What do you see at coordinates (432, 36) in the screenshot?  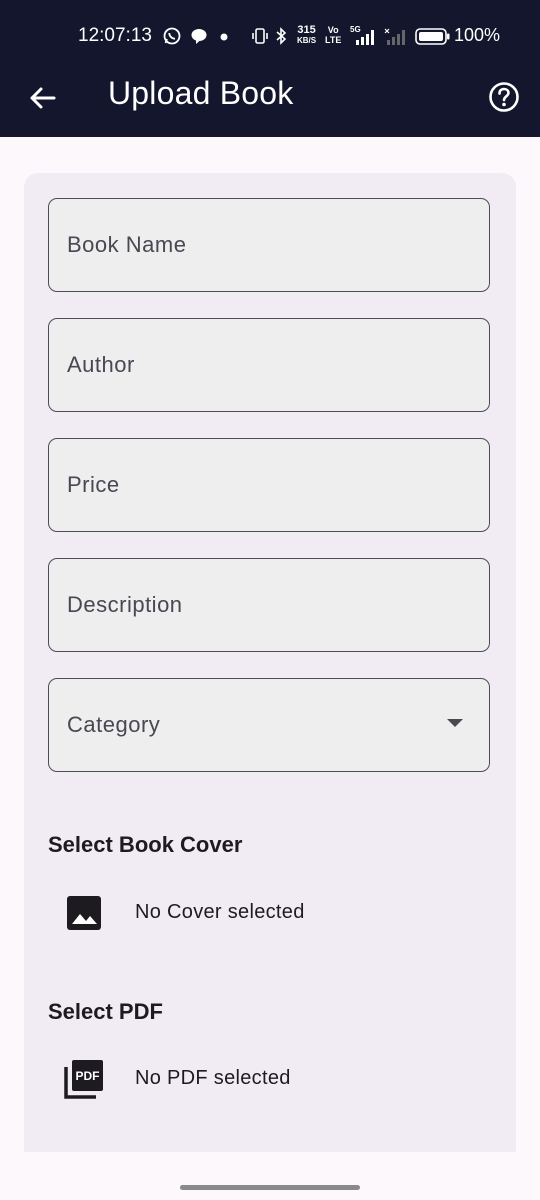 I see `battery-icon` at bounding box center [432, 36].